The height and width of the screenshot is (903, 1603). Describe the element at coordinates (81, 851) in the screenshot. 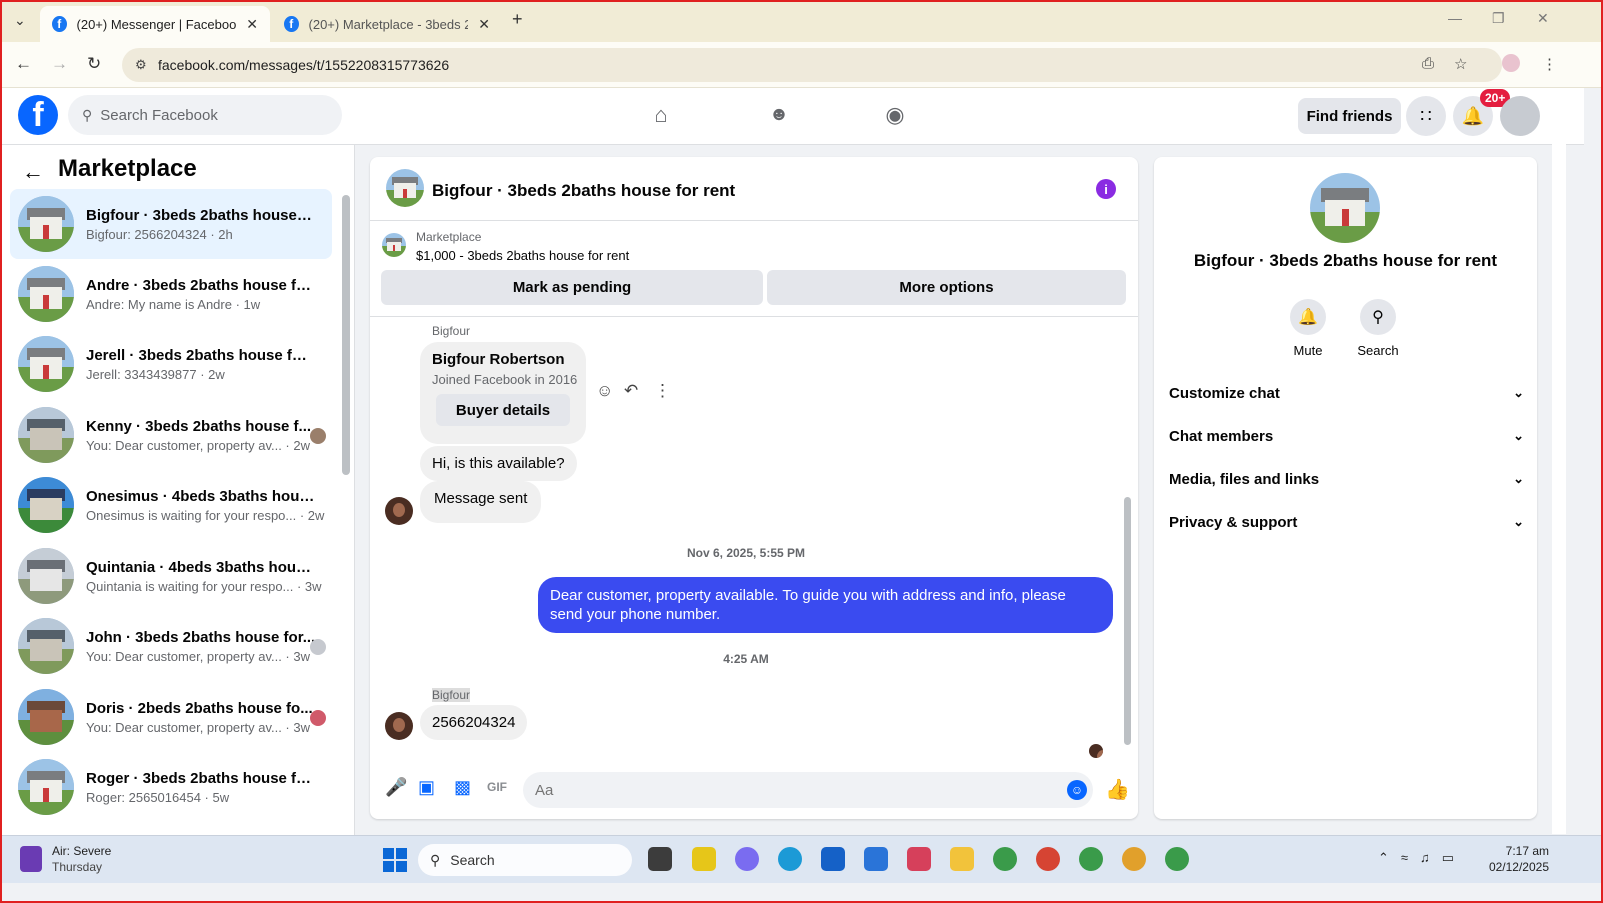

I see `weather-title: Air: Severe` at that location.